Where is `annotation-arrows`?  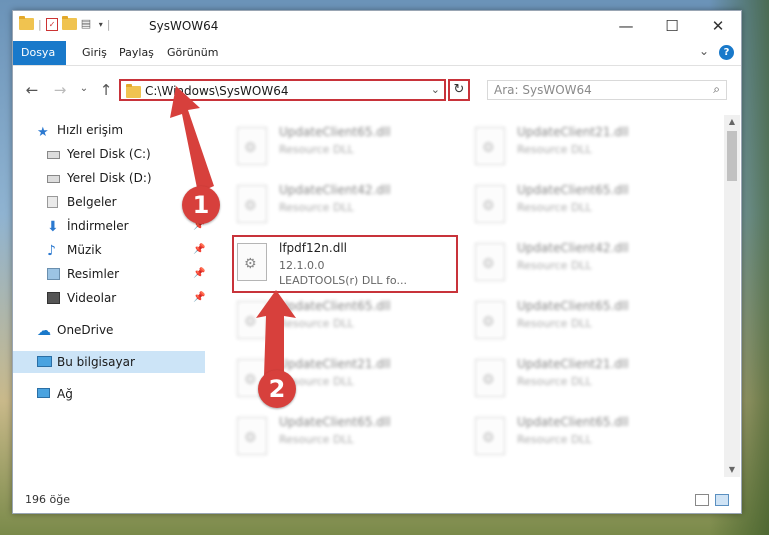 annotation-arrows is located at coordinates (233, 231).